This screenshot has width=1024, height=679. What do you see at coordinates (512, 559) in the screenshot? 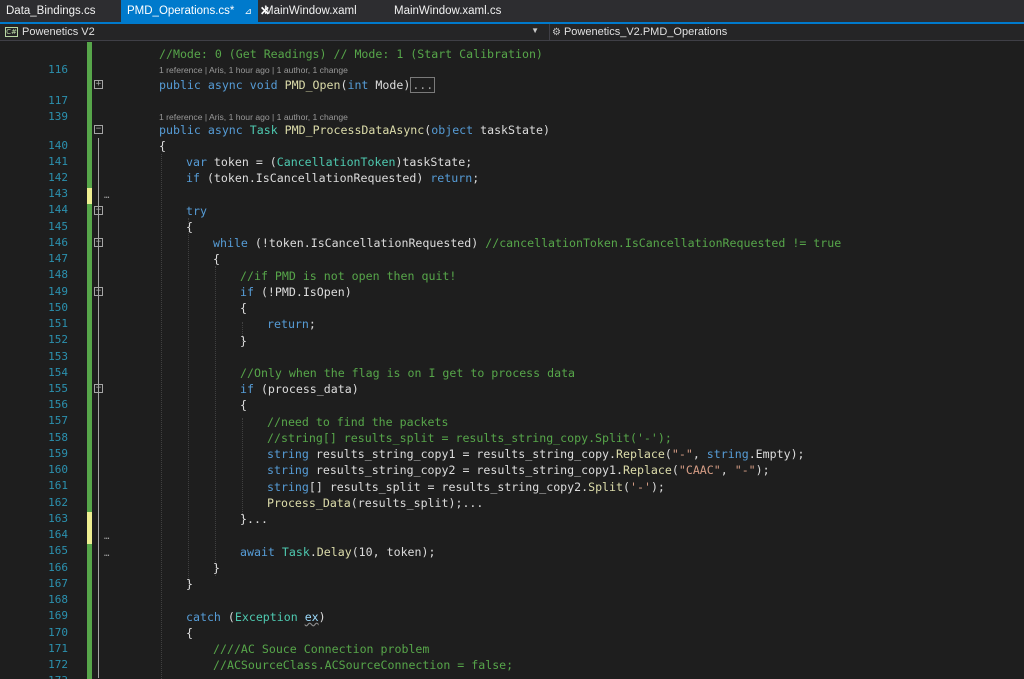
I see `code-line: 166 … await Task.Delay(10, token);` at bounding box center [512, 559].